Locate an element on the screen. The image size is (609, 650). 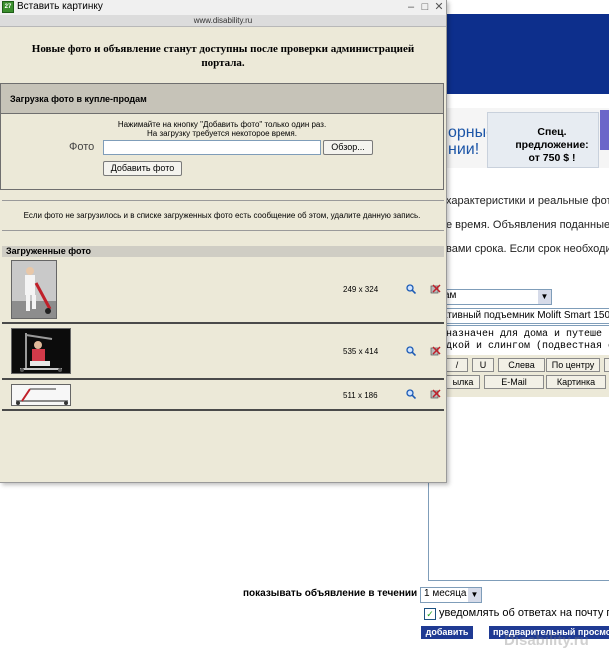
banner-edge is located at coordinates (604, 130).